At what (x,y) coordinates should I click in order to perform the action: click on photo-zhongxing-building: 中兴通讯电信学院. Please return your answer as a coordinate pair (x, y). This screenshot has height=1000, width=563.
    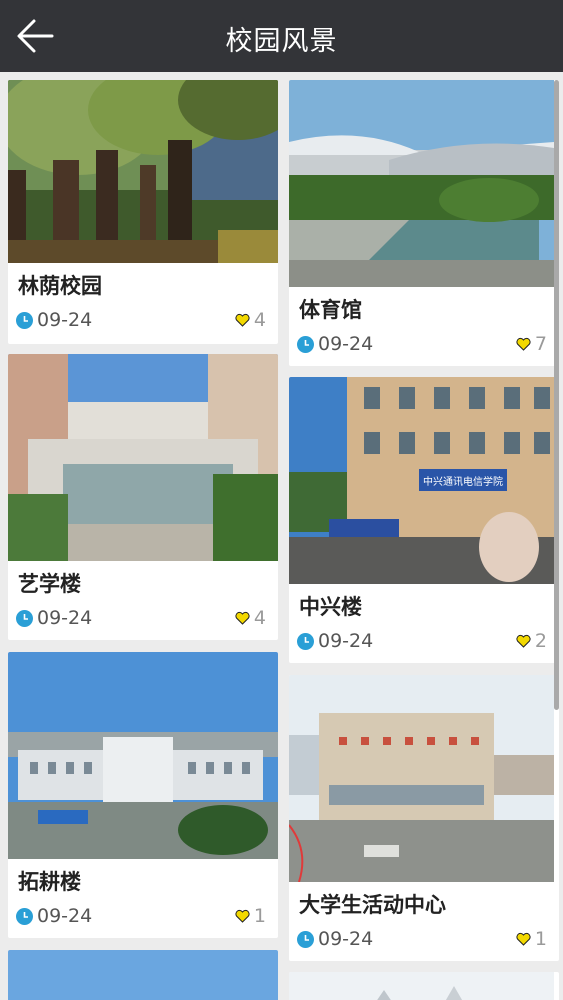
    Looking at the image, I should click on (424, 480).